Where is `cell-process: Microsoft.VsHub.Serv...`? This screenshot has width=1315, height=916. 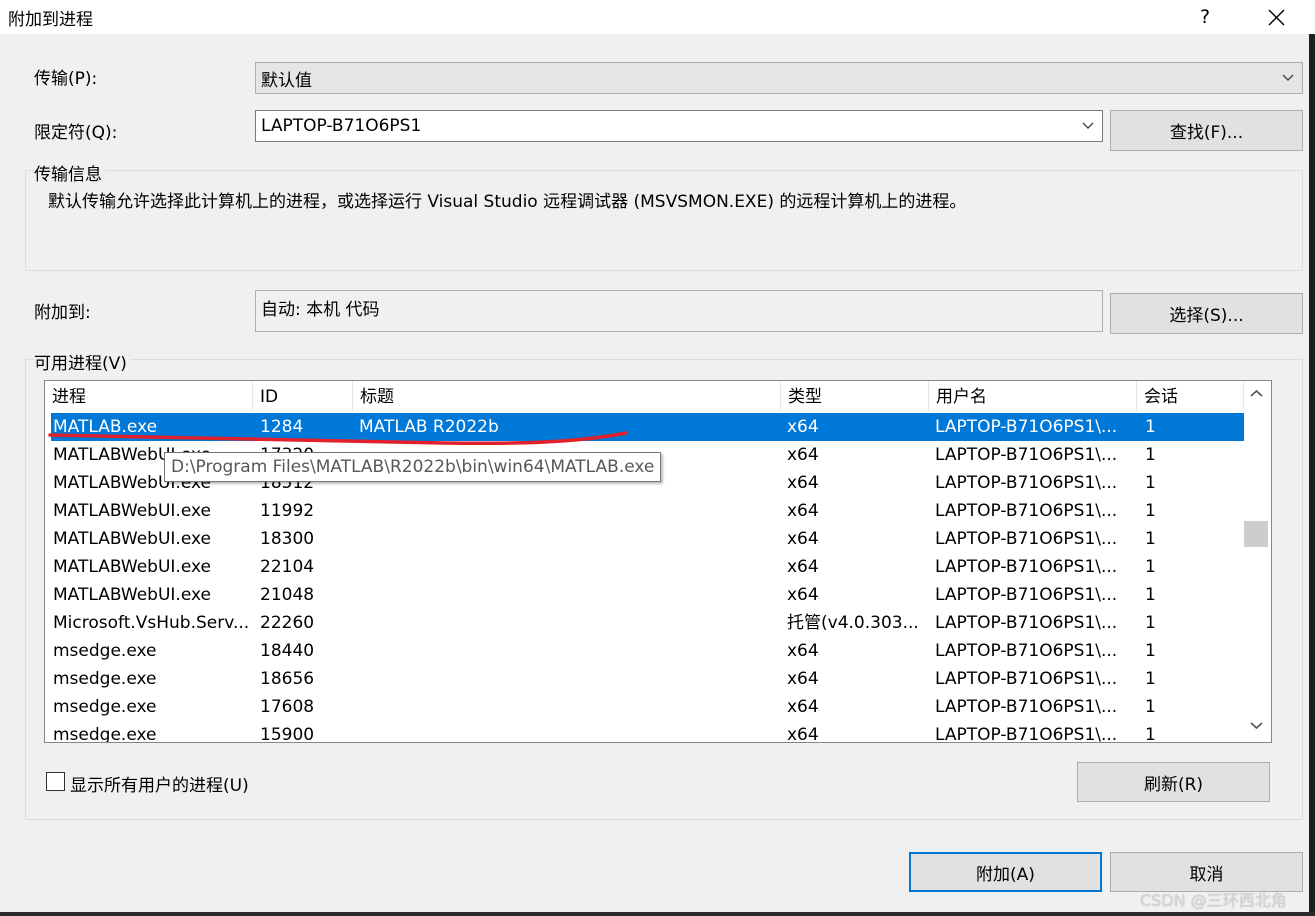 cell-process: Microsoft.VsHub.Serv... is located at coordinates (151, 623).